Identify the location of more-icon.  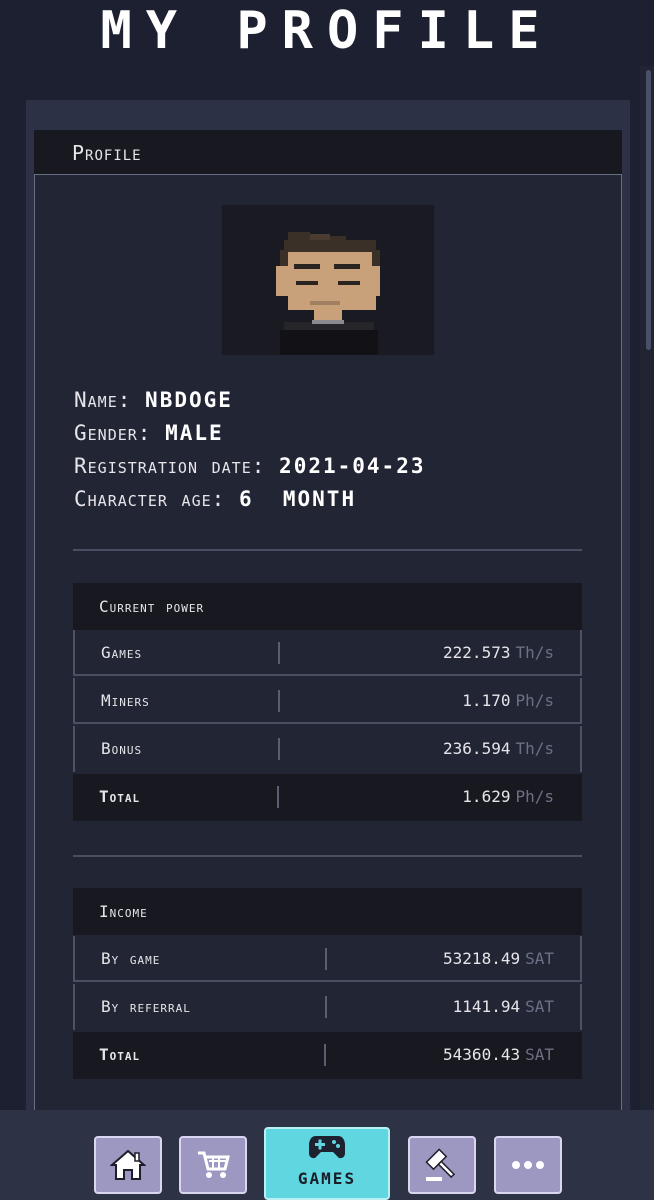
(528, 1165).